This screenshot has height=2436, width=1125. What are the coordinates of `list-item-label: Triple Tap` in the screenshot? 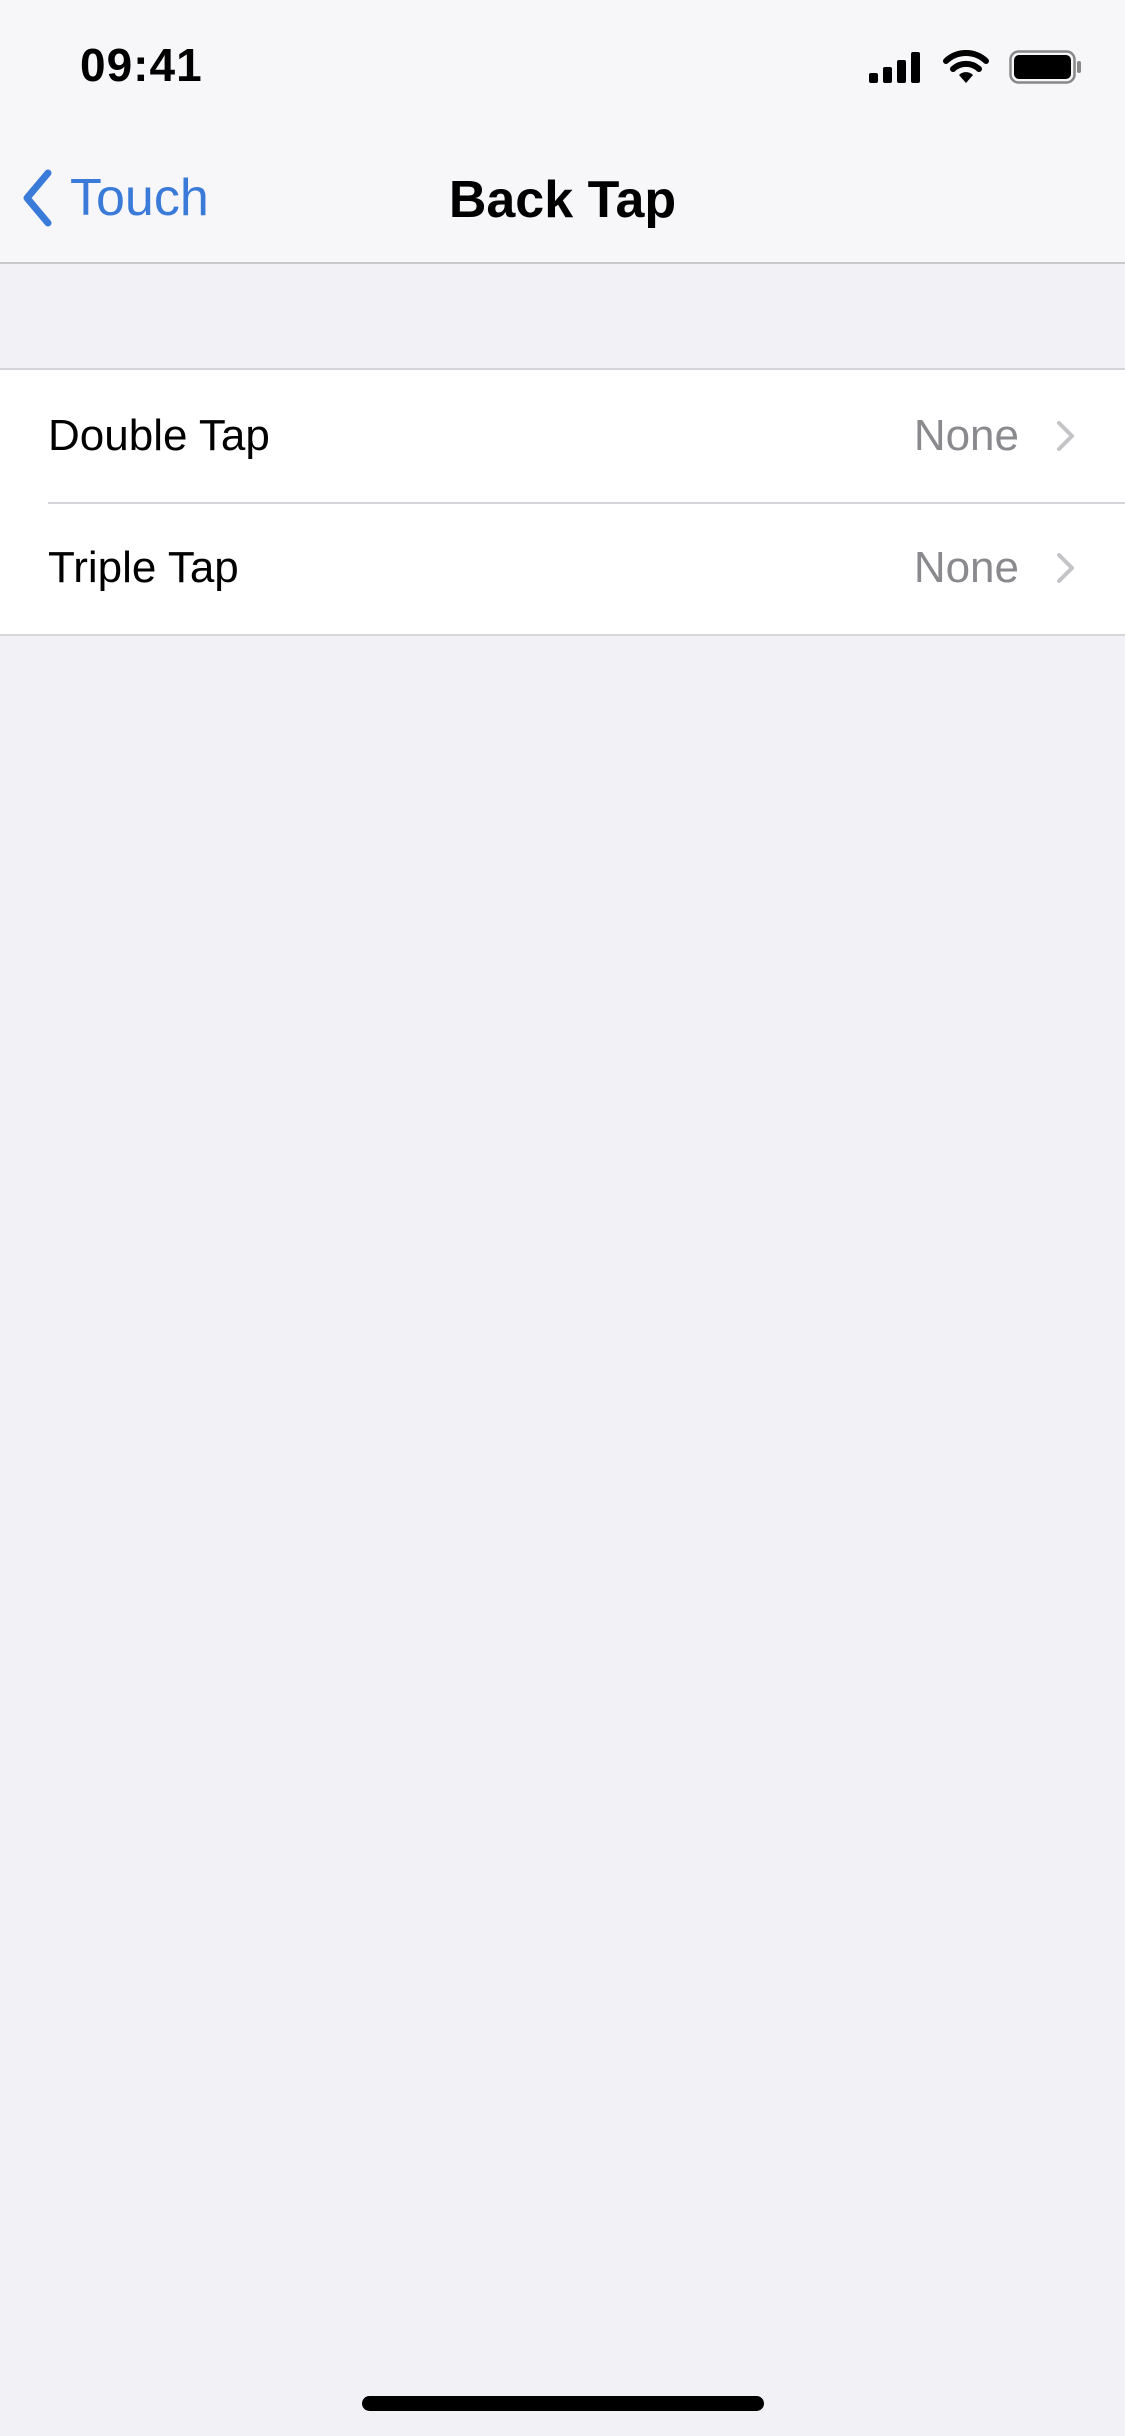 It's located at (143, 567).